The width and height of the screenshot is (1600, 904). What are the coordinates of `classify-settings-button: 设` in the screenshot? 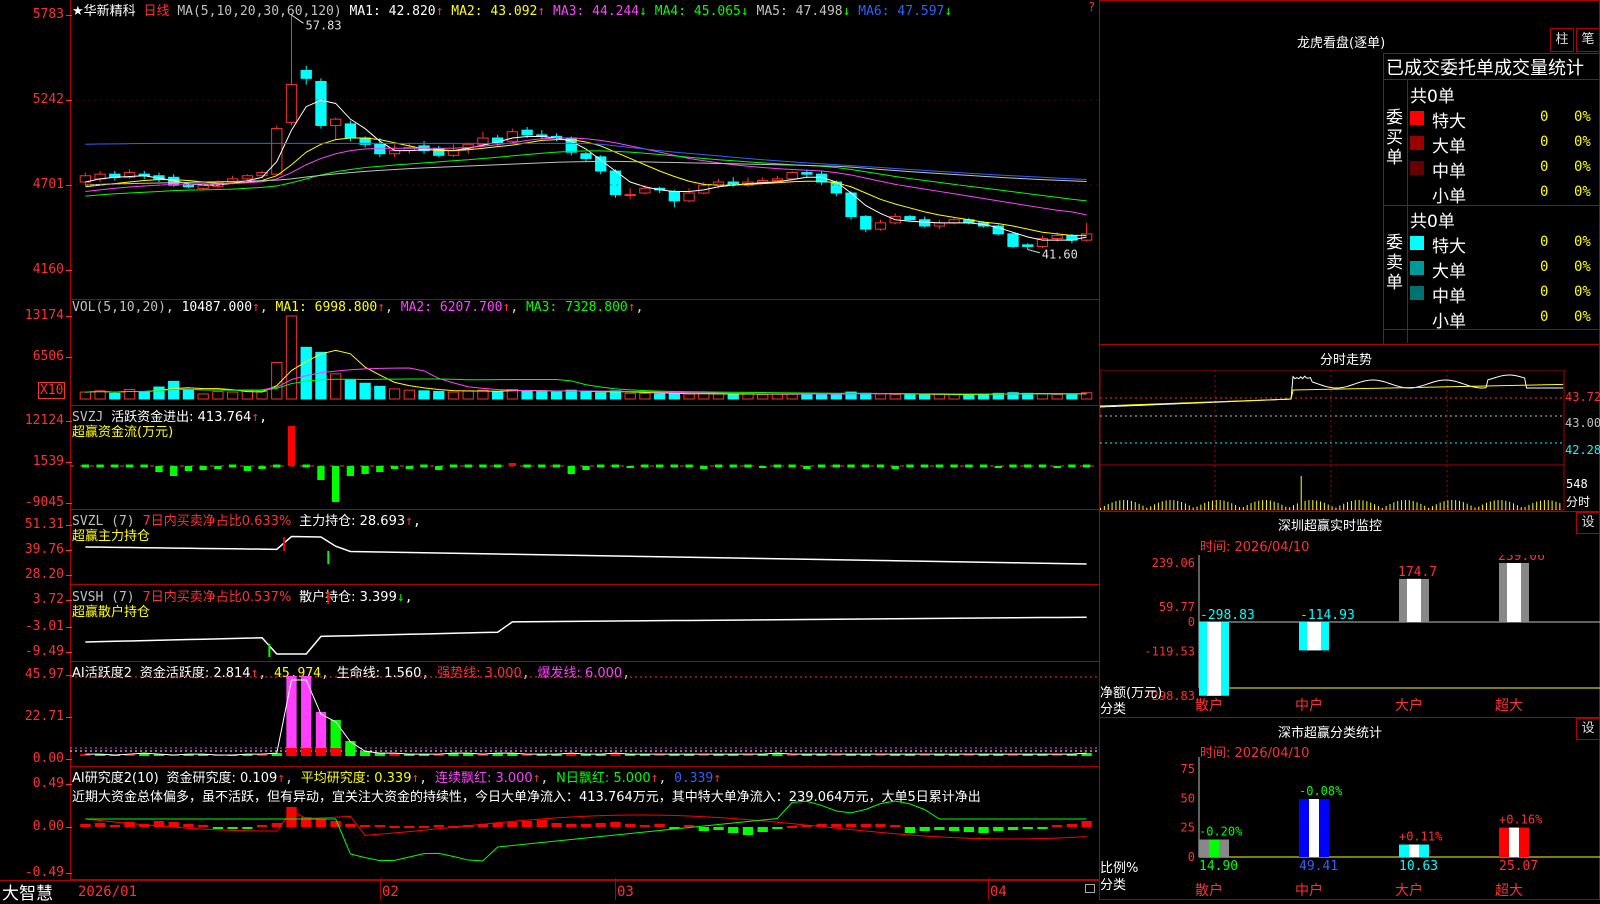 It's located at (1588, 729).